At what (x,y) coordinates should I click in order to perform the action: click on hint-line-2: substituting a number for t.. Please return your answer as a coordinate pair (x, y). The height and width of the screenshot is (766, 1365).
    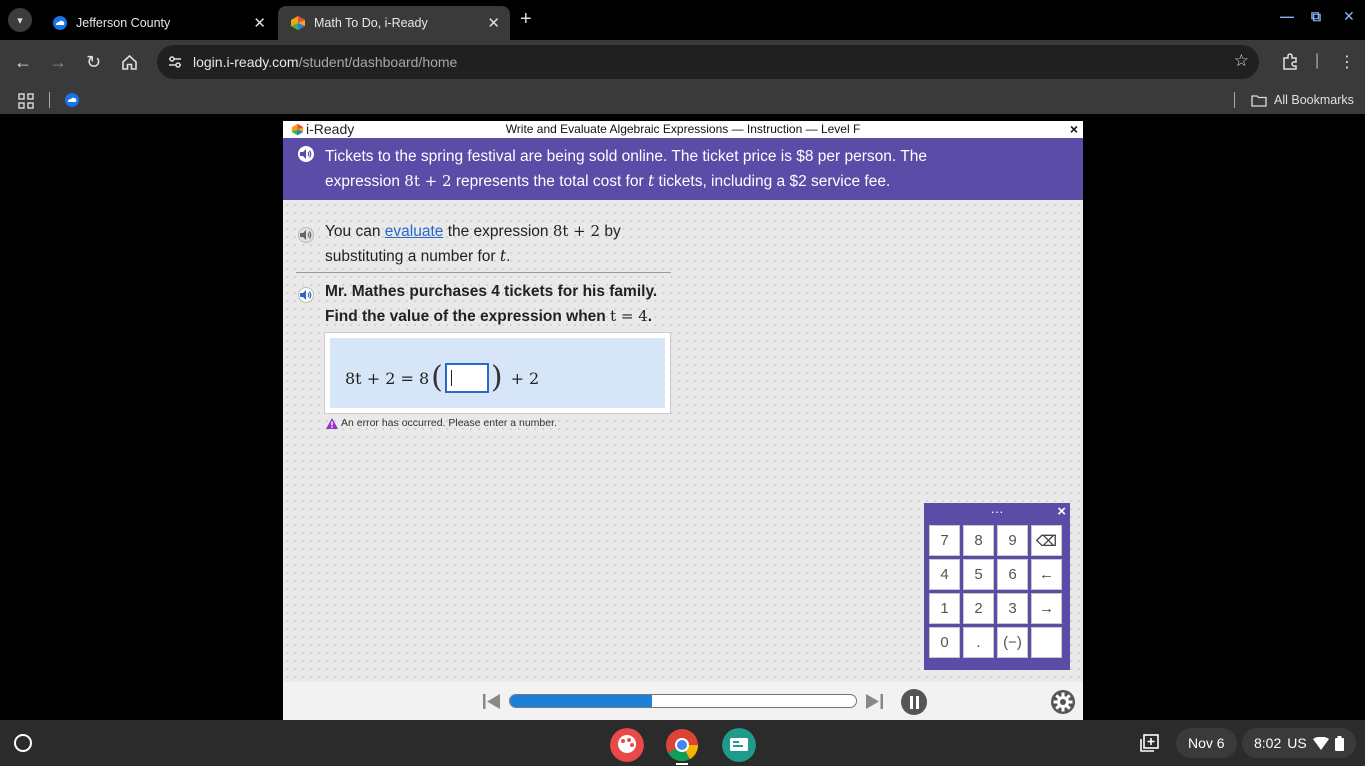
    Looking at the image, I should click on (418, 256).